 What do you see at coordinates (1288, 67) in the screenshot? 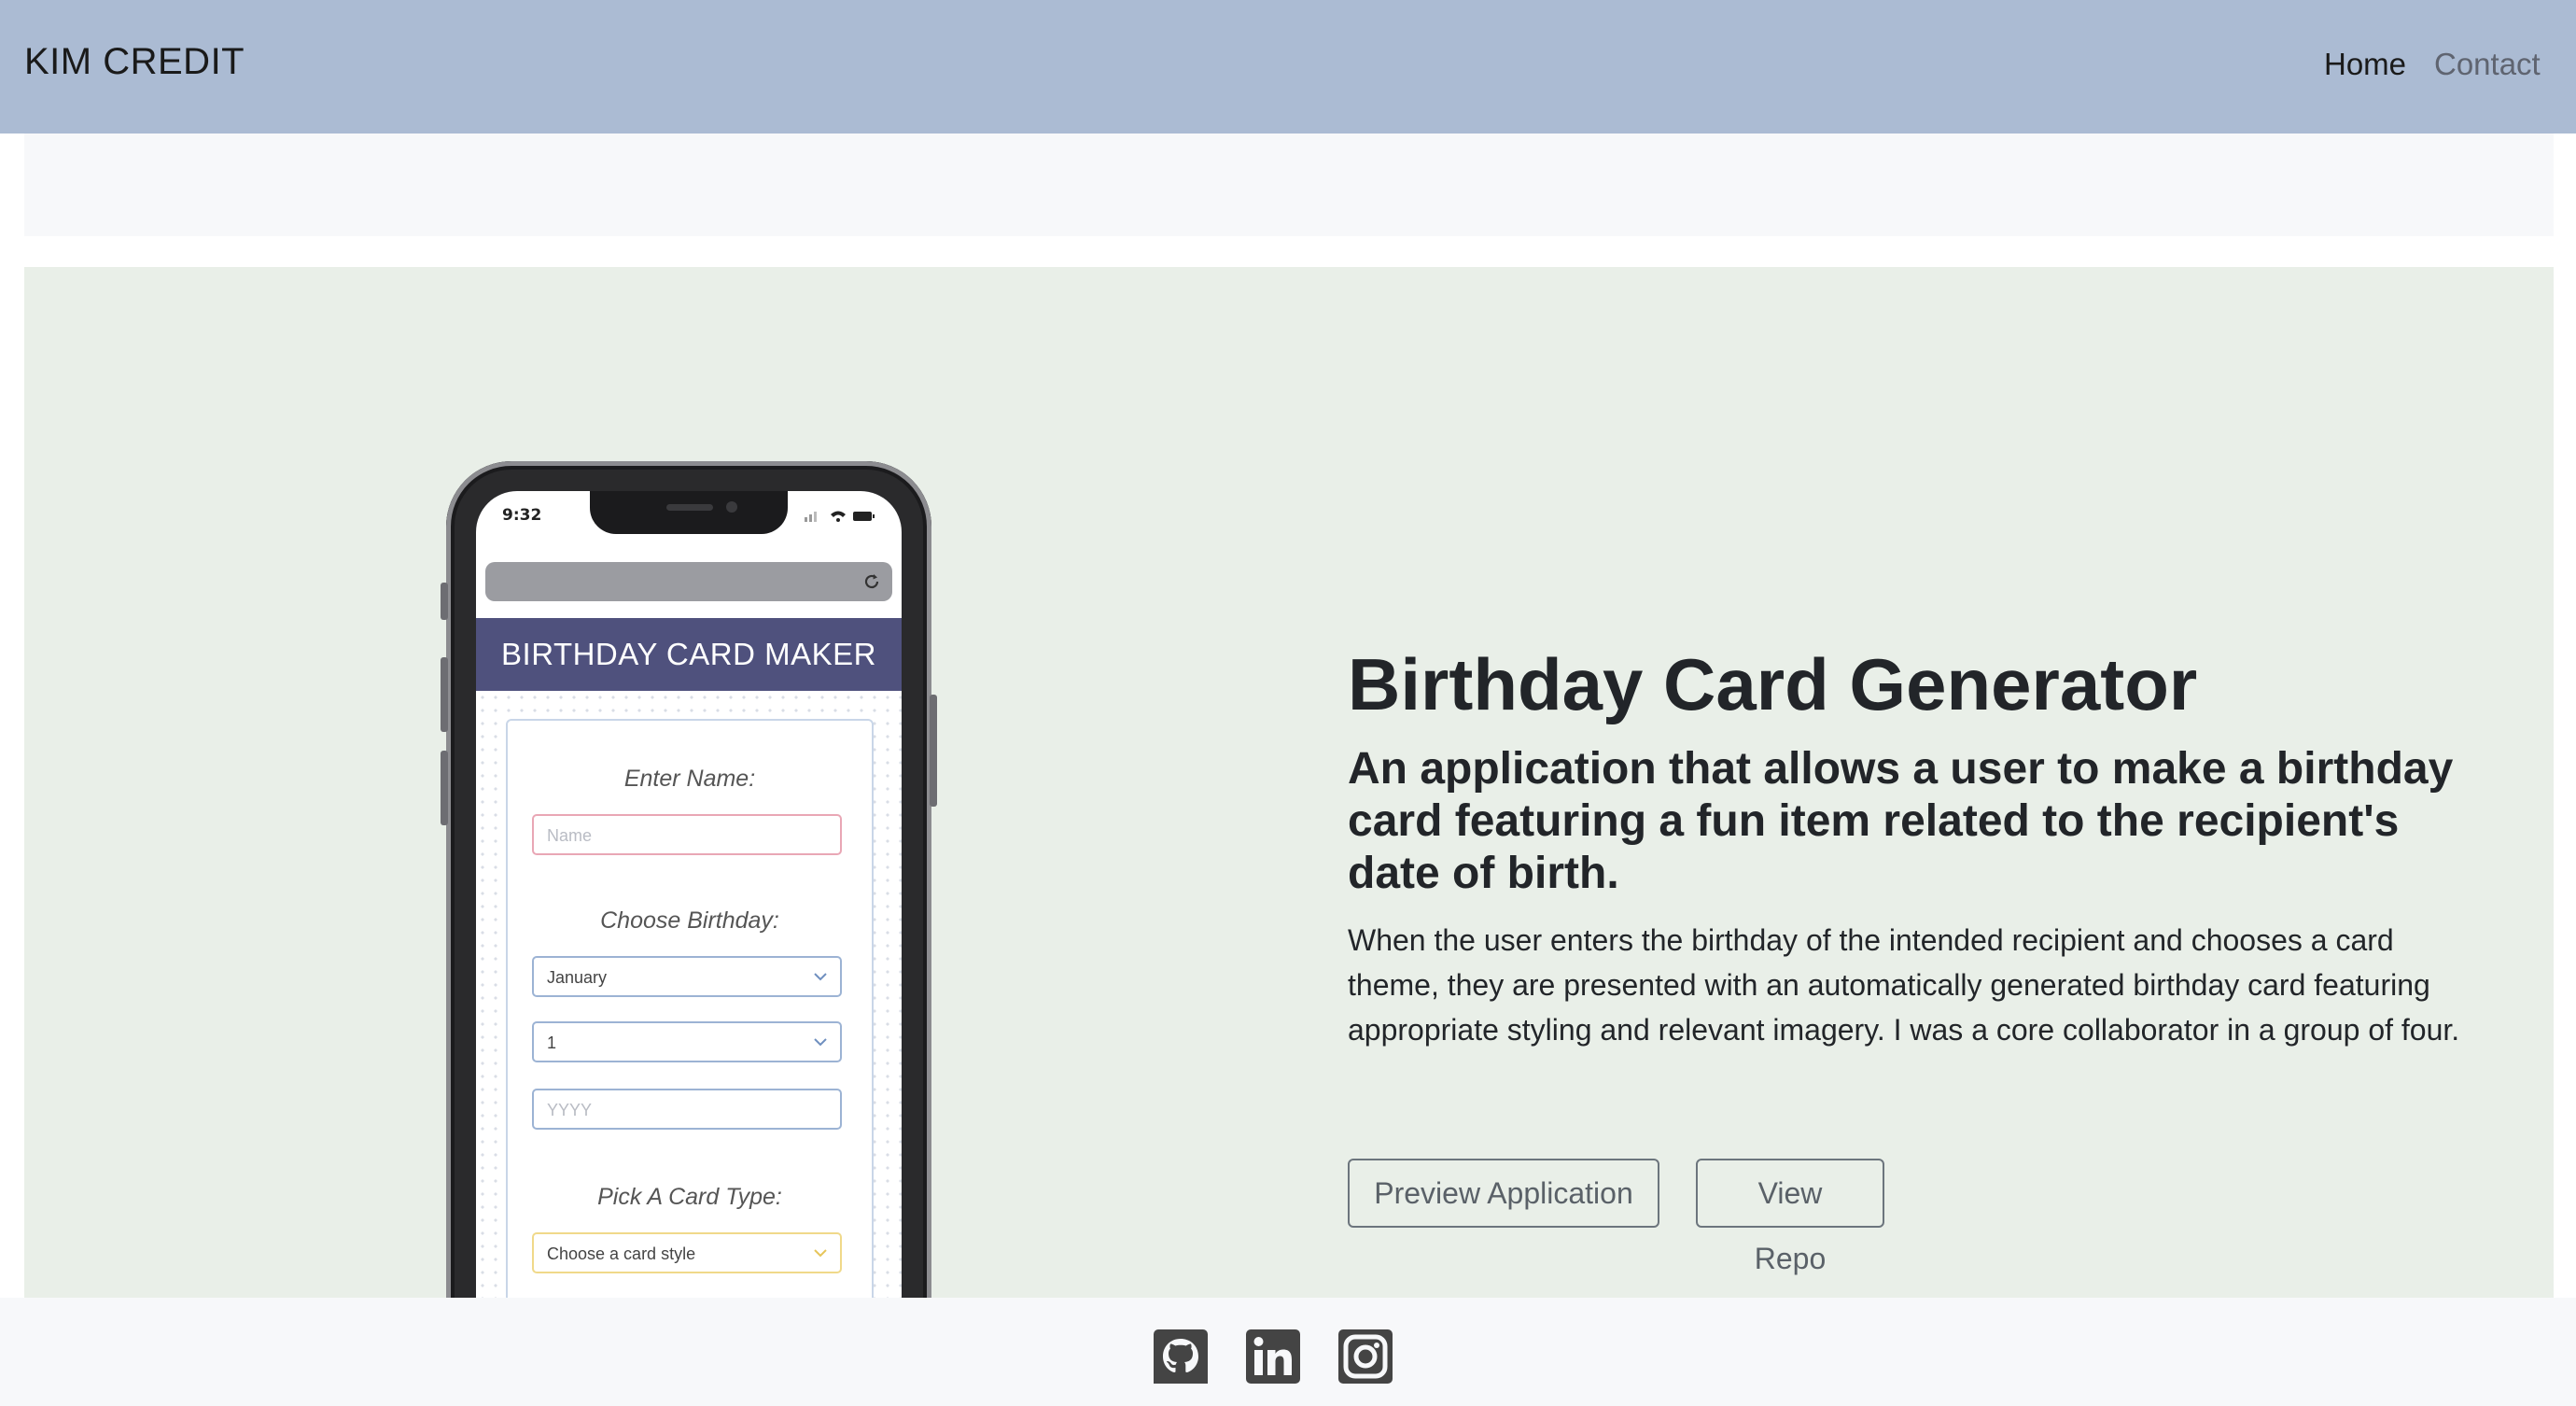
I see `navbar: KIM CREDIT Home Contact` at bounding box center [1288, 67].